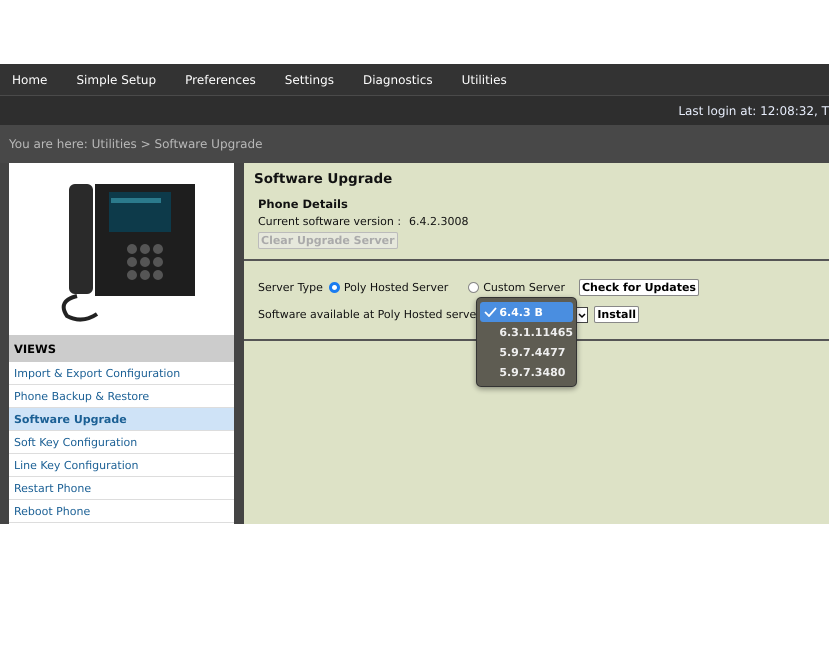 Image resolution: width=833 pixels, height=647 pixels. Describe the element at coordinates (484, 79) in the screenshot. I see `nav-link: Utilities` at that location.